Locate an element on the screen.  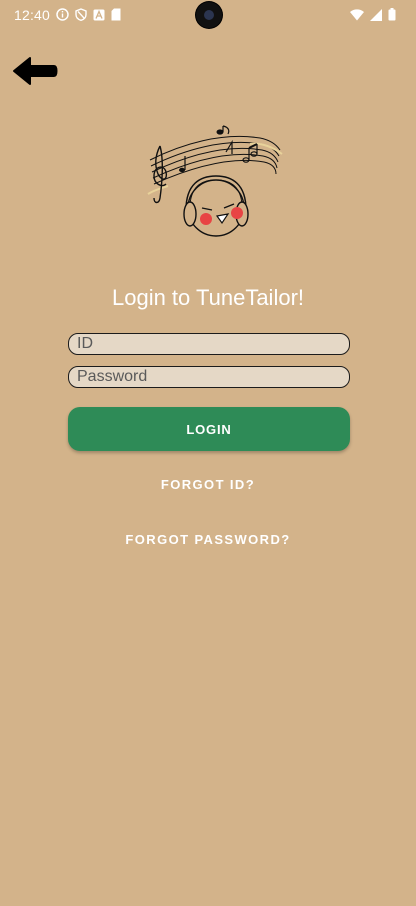
wifi-icon is located at coordinates (357, 14).